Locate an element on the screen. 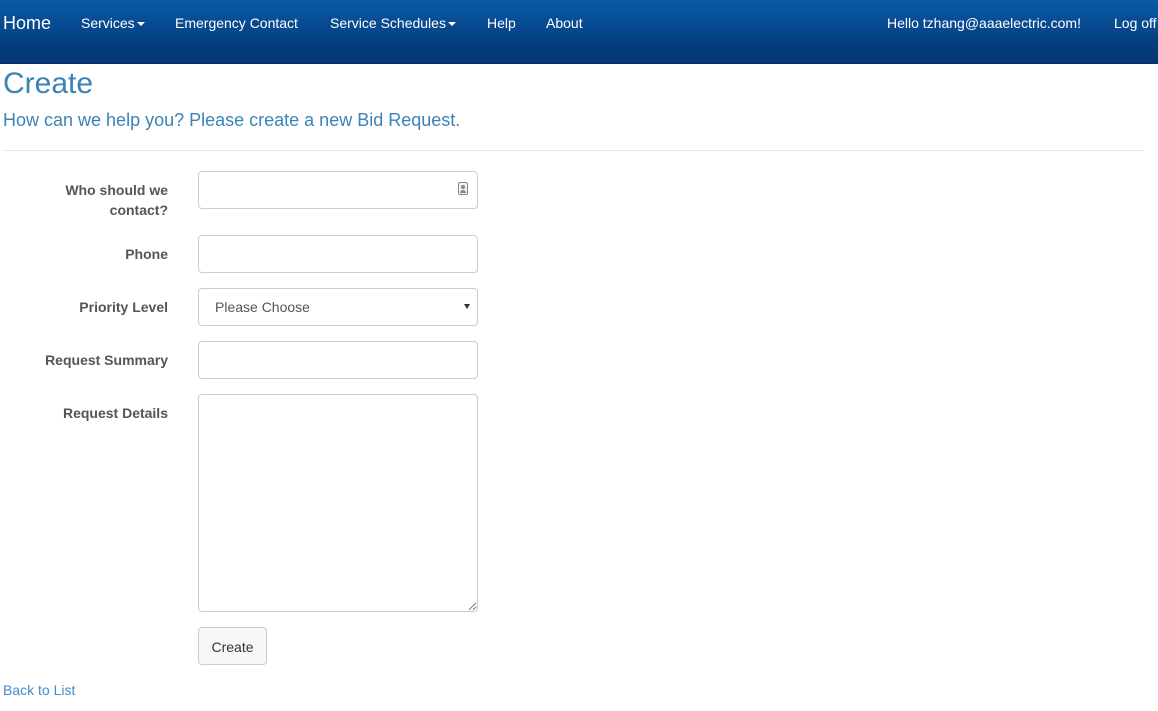 The width and height of the screenshot is (1158, 711). user-greeting-link: Hello tzhang@aaaelectric.com! is located at coordinates (984, 23).